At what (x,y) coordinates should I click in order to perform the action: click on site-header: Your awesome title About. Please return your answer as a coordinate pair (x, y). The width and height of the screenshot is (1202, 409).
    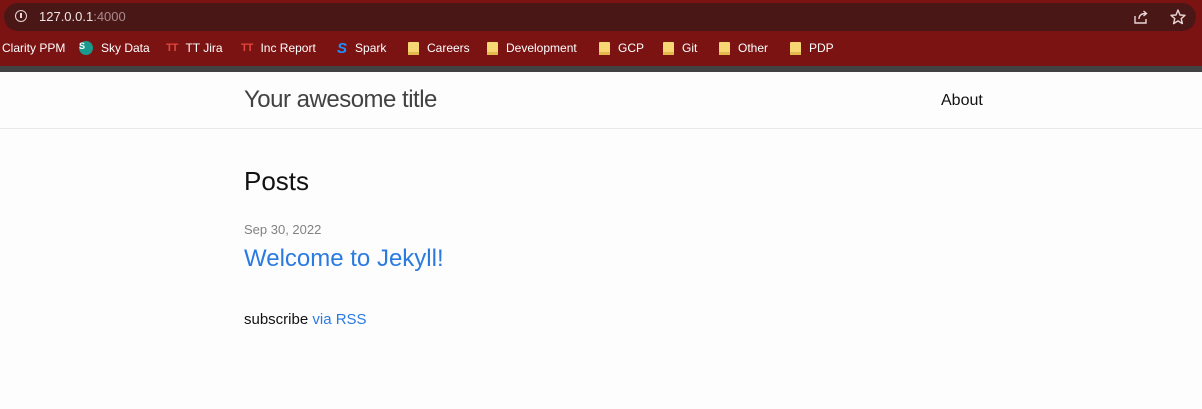
    Looking at the image, I should click on (601, 100).